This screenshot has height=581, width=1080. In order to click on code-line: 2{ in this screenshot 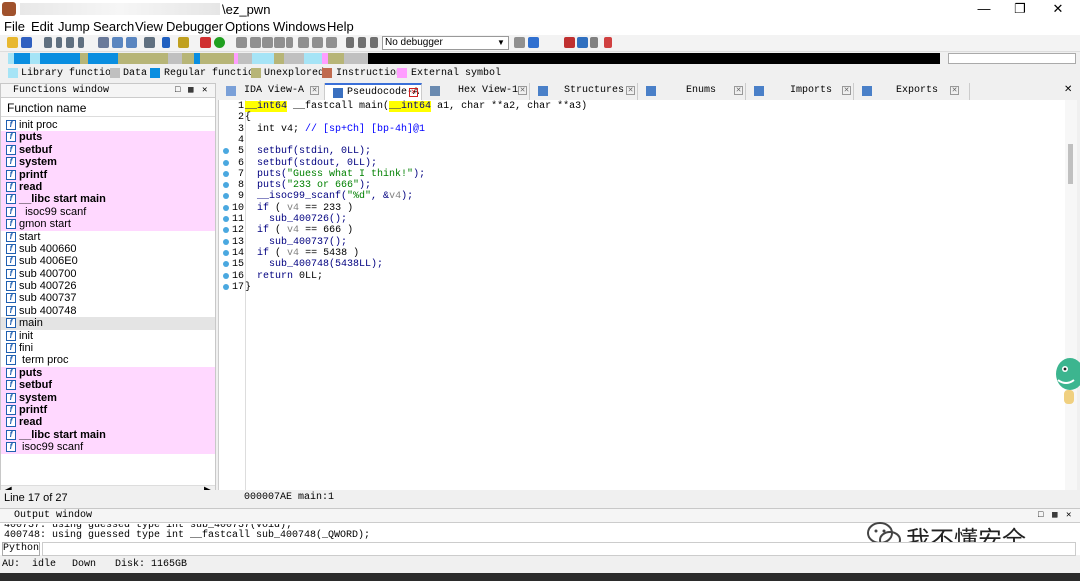, I will do `click(644, 117)`.